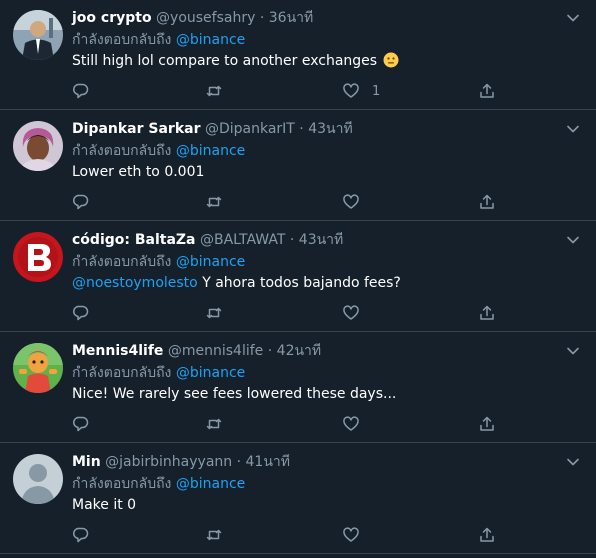 Image resolution: width=596 pixels, height=558 pixels. What do you see at coordinates (299, 283) in the screenshot?
I see `tweet-body: Y ahora todos bajando fees?` at bounding box center [299, 283].